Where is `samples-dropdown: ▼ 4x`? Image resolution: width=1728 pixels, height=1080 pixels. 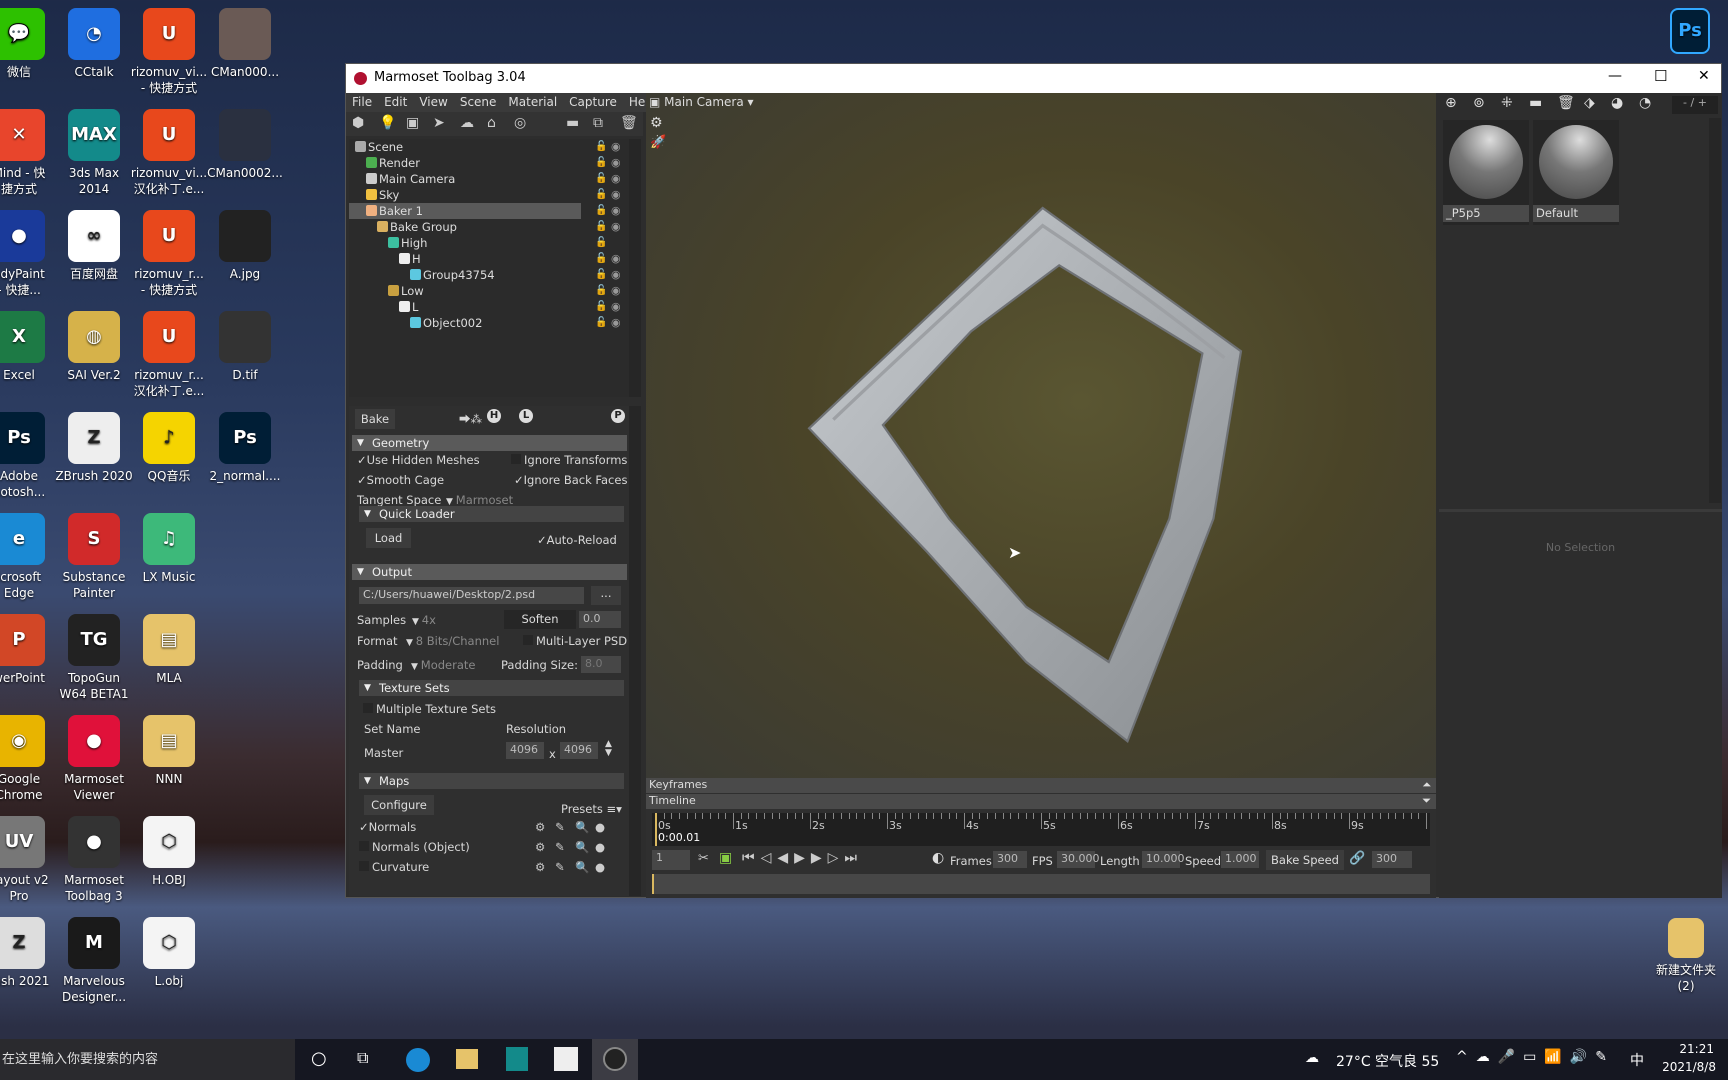 samples-dropdown: ▼ 4x is located at coordinates (424, 620).